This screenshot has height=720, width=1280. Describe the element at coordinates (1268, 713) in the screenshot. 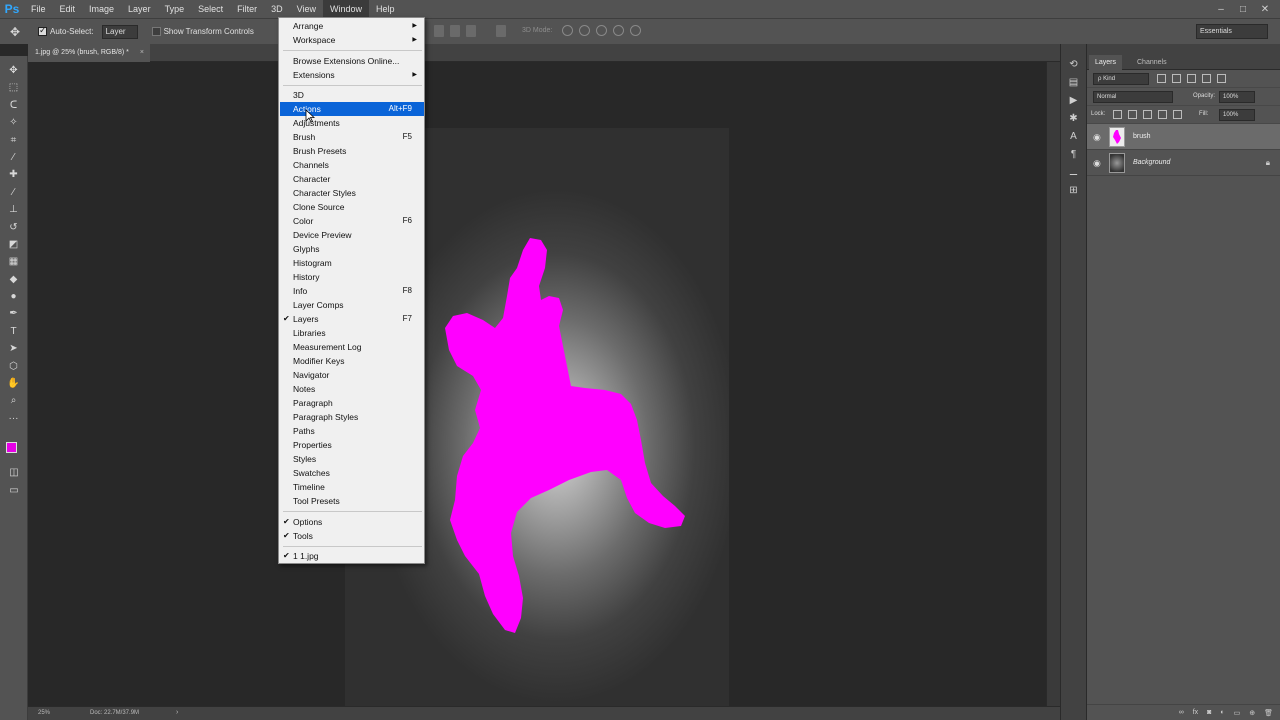

I see `delete-layer-icon: 🗑︎` at that location.